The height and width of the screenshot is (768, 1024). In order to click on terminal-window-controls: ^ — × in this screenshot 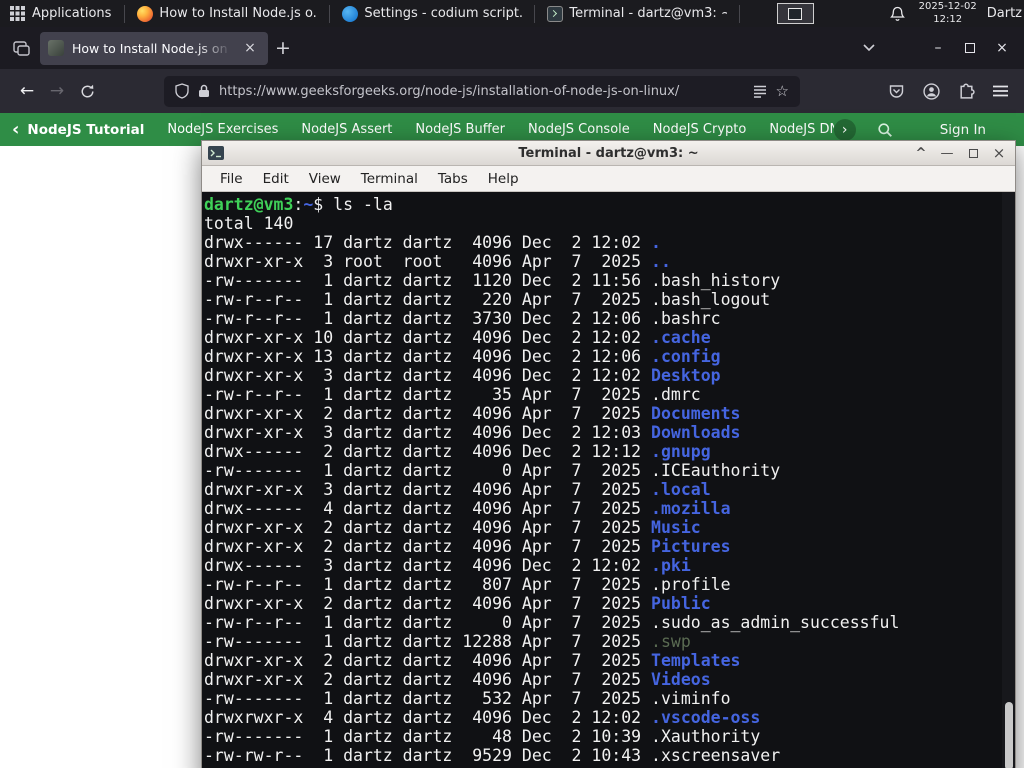, I will do `click(960, 153)`.